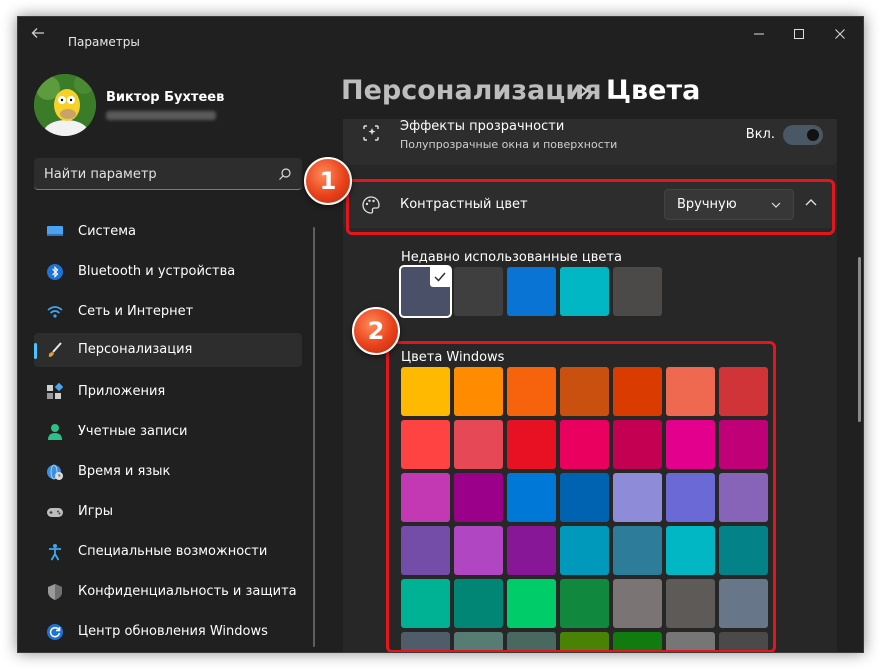 The image size is (880, 669). I want to click on app-title: Параметры, so click(104, 42).